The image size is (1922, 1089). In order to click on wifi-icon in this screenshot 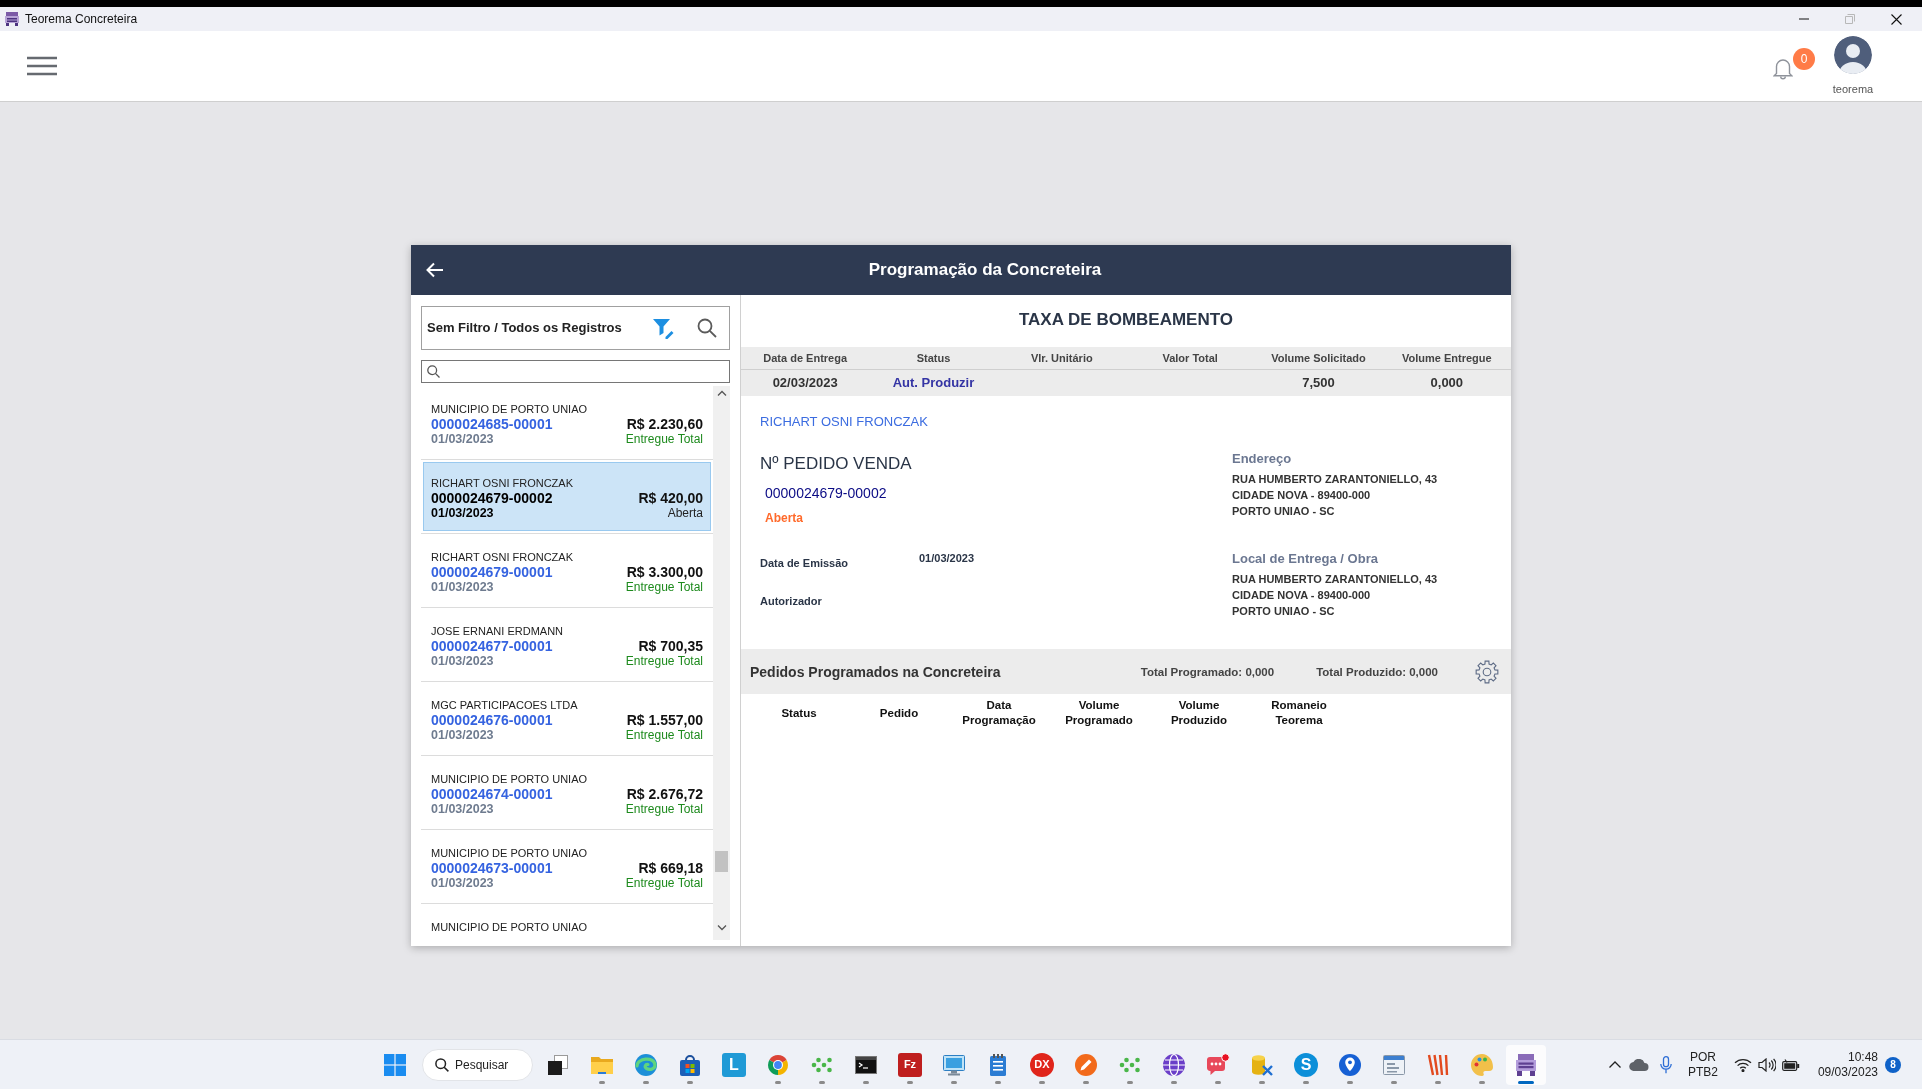, I will do `click(1743, 1064)`.